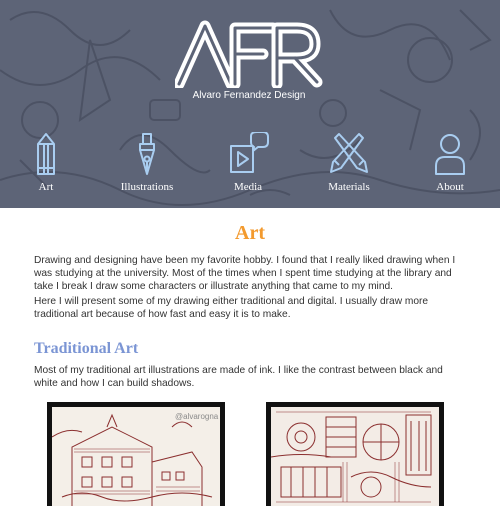  What do you see at coordinates (349, 187) in the screenshot?
I see `nav-label-materials: Materials` at bounding box center [349, 187].